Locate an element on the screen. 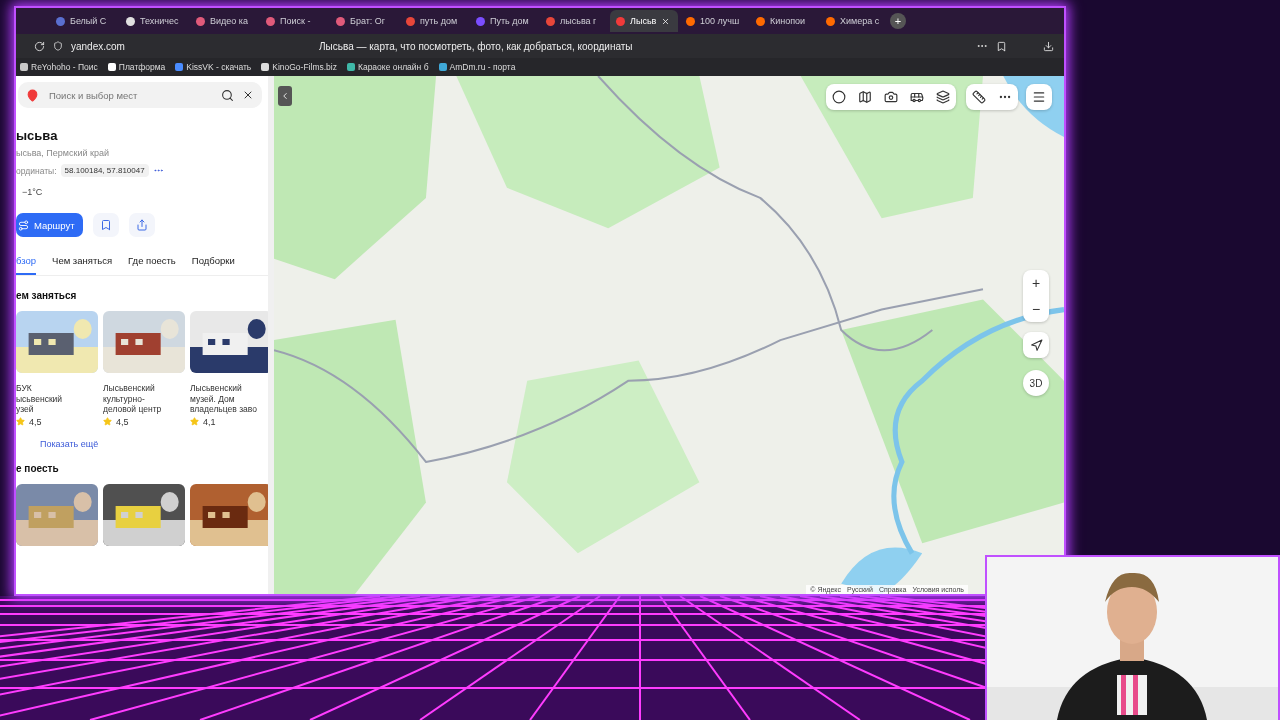  panel-tab: Где поесть is located at coordinates (152, 265).